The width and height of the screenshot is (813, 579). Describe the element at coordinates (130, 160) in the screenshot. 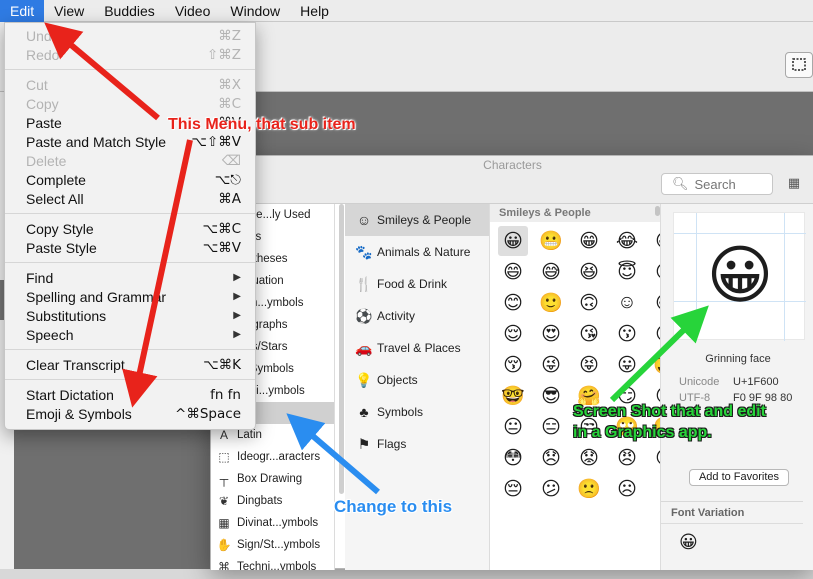

I see `menu-item-delete: Delete ⌫` at that location.